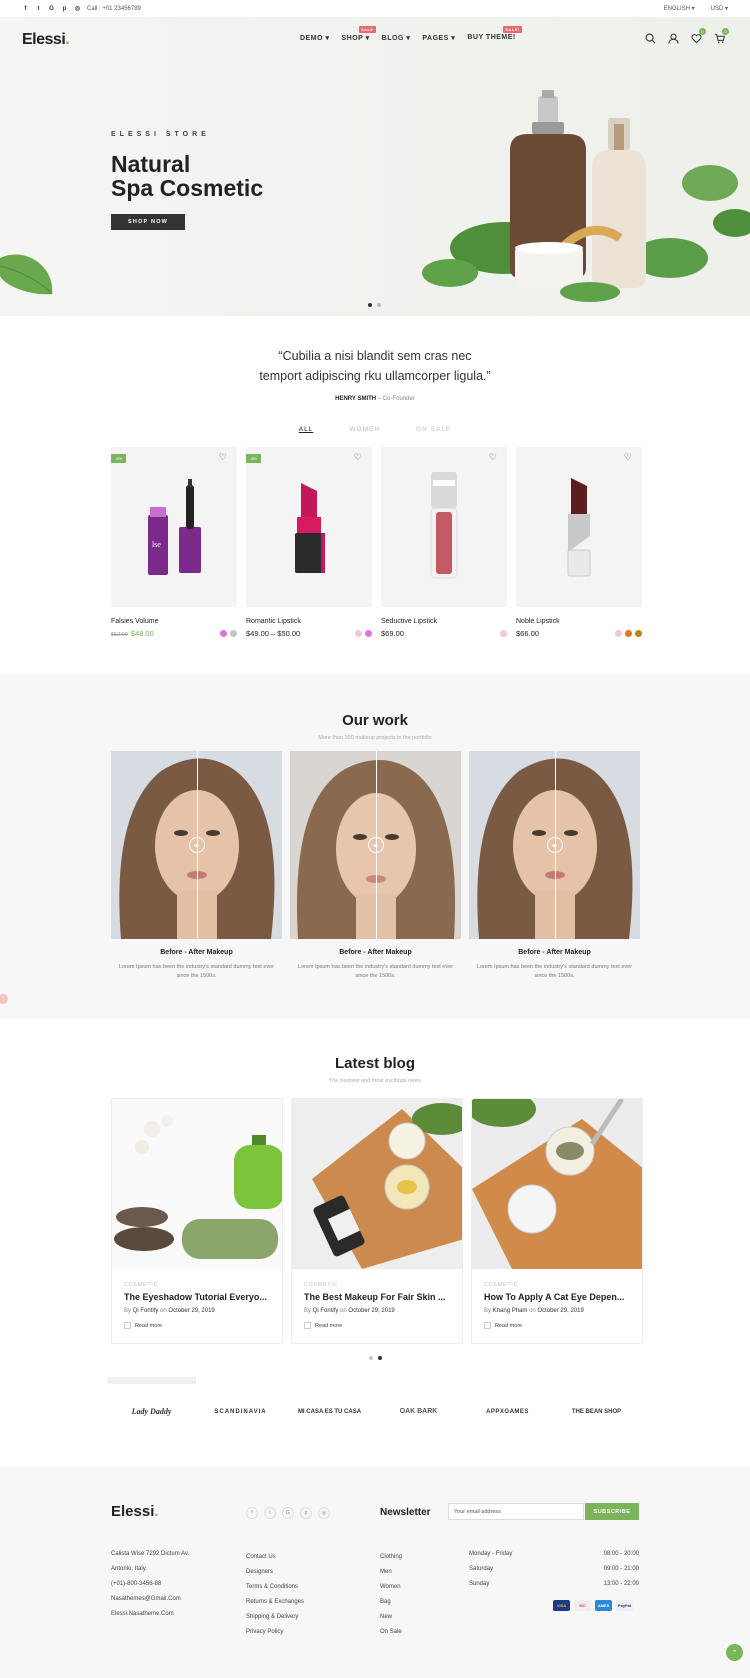 The height and width of the screenshot is (1678, 750). I want to click on brand-logo: MI CASA ES TU CASA, so click(329, 1412).